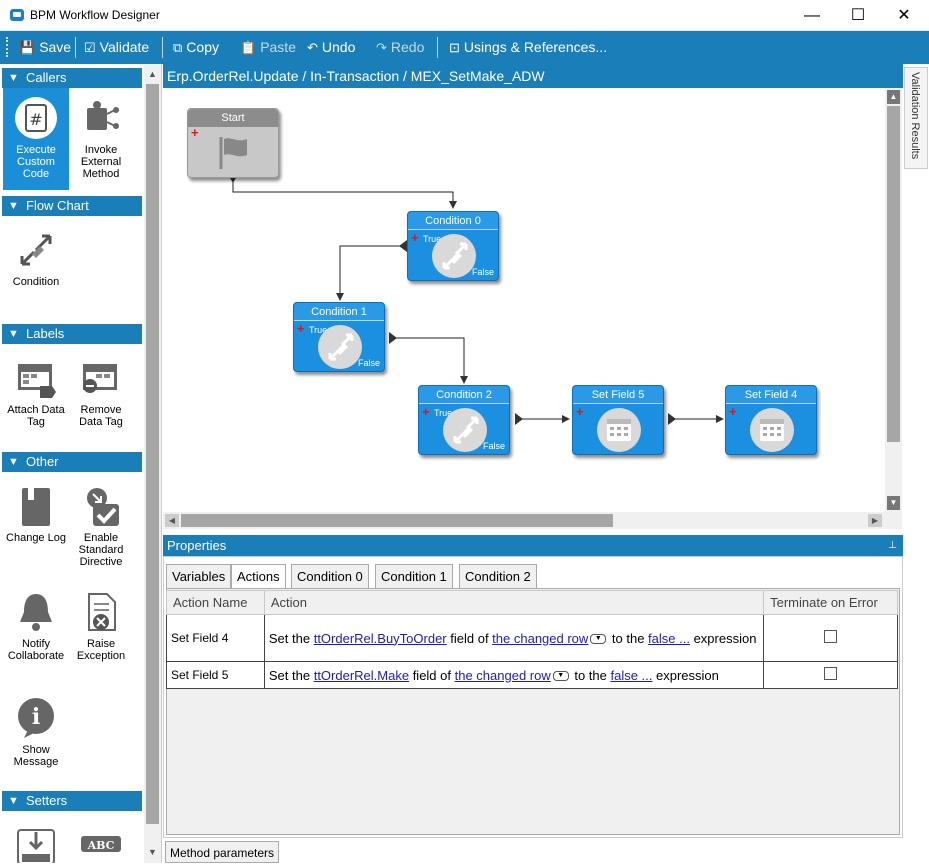  Describe the element at coordinates (215, 602) in the screenshot. I see `column-header: Action Name` at that location.